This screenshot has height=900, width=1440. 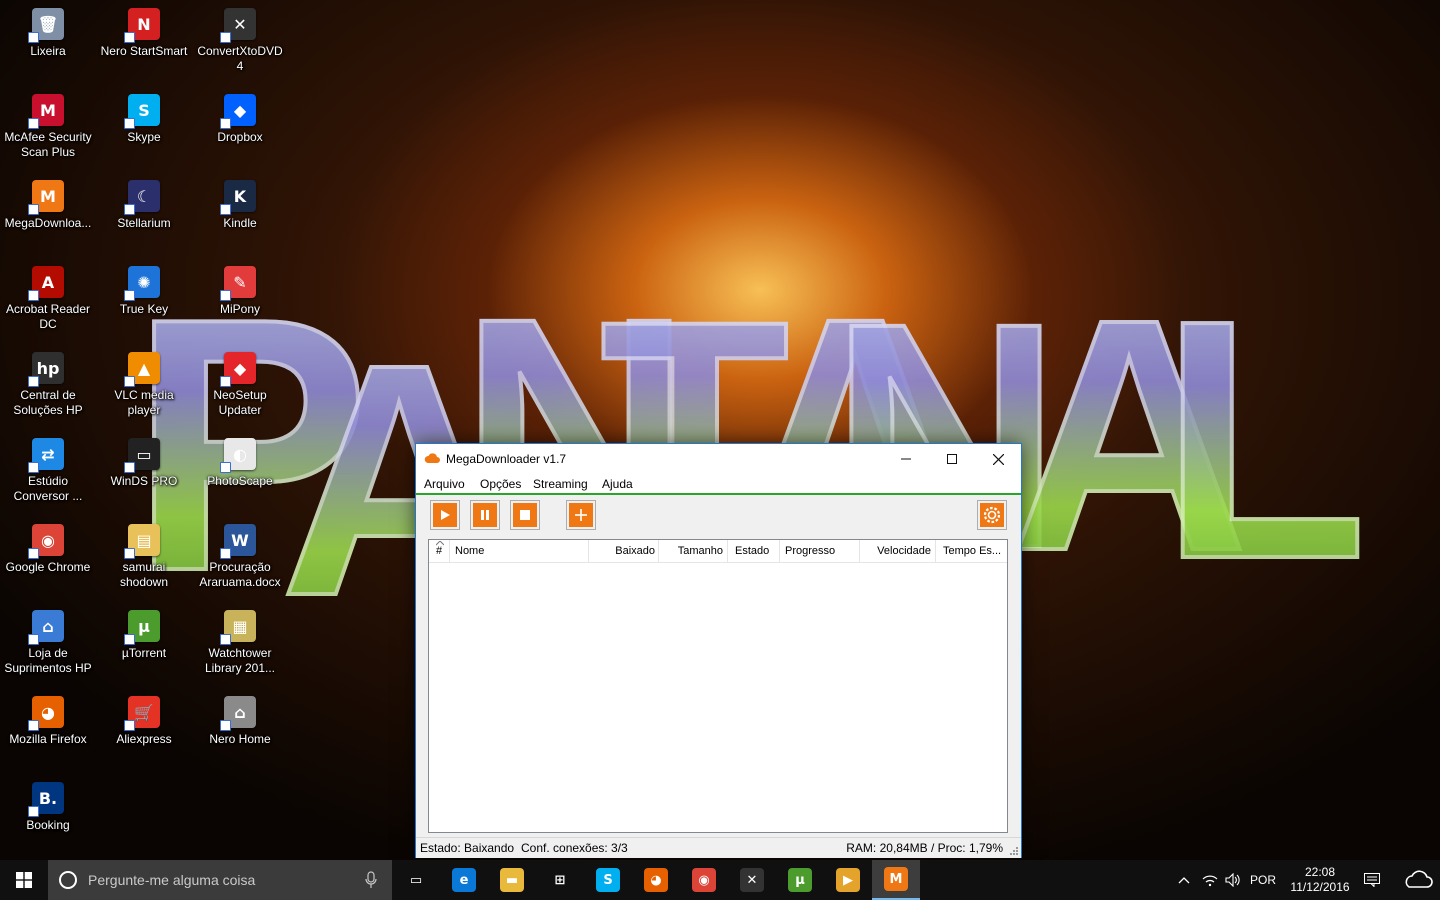 I want to click on desktop-icon-label: Acrobat Reader DC, so click(x=48, y=316).